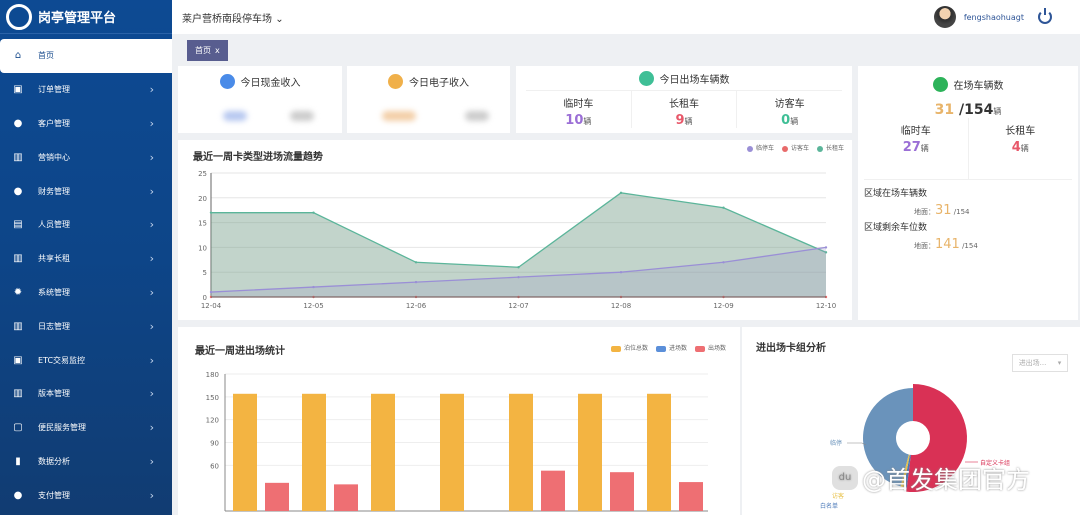  I want to click on sidebar-item: ▢ 便民服务管理 ›, so click(86, 428).